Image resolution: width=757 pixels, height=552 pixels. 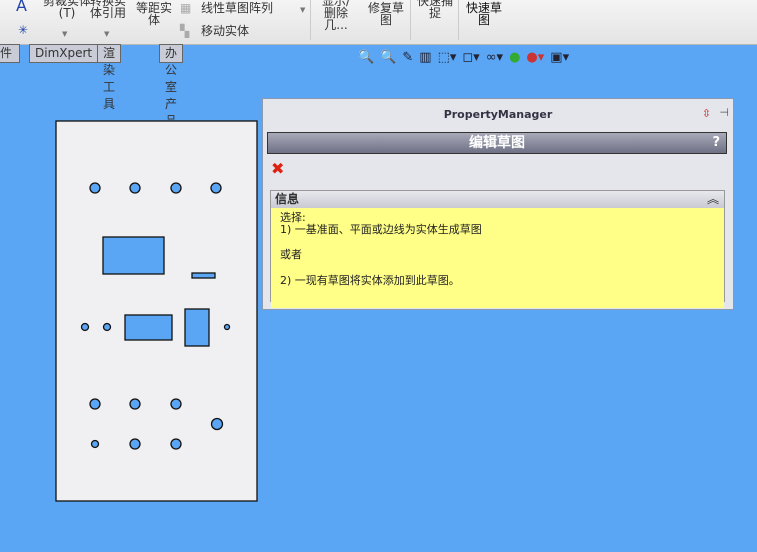 I want to click on info-line: 2) 一现有草图将实体添加到此草图。, so click(x=370, y=280).